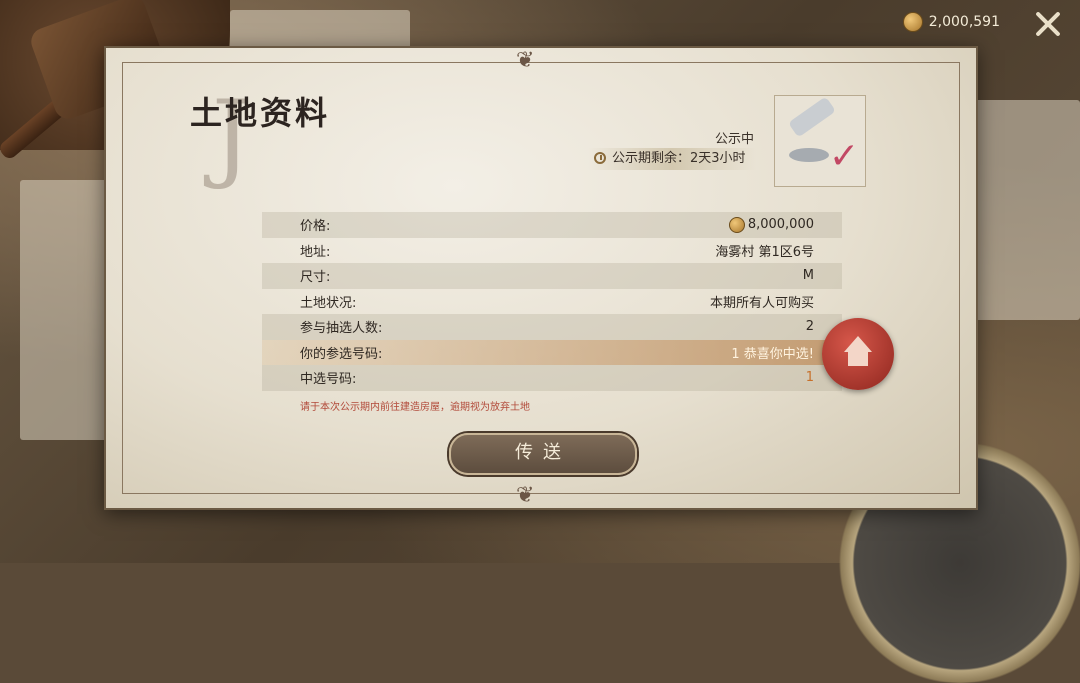 The image size is (1080, 683). I want to click on approval-stamp: ✓, so click(820, 141).